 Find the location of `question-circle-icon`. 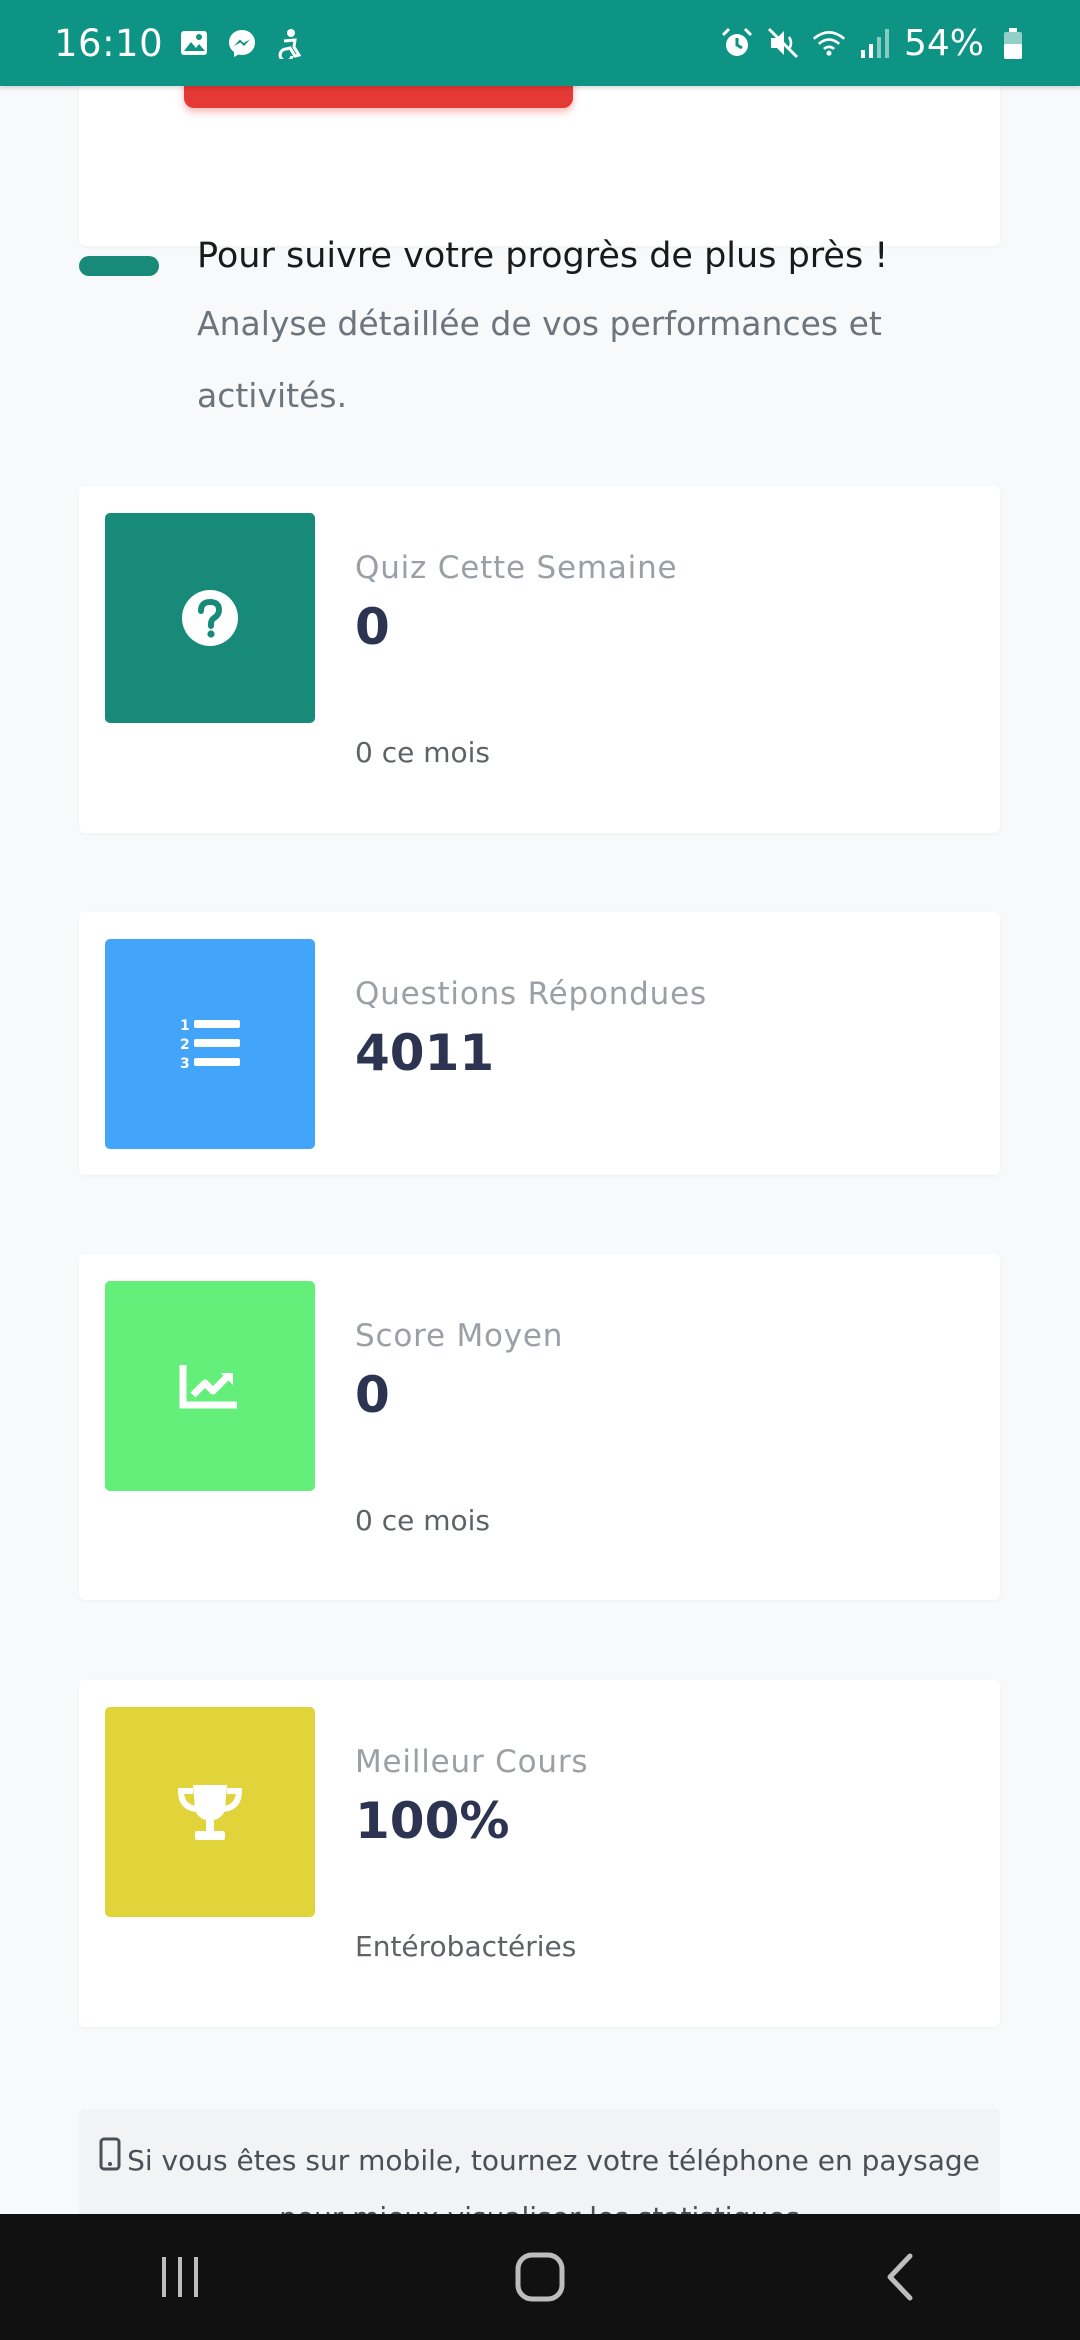

question-circle-icon is located at coordinates (210, 618).